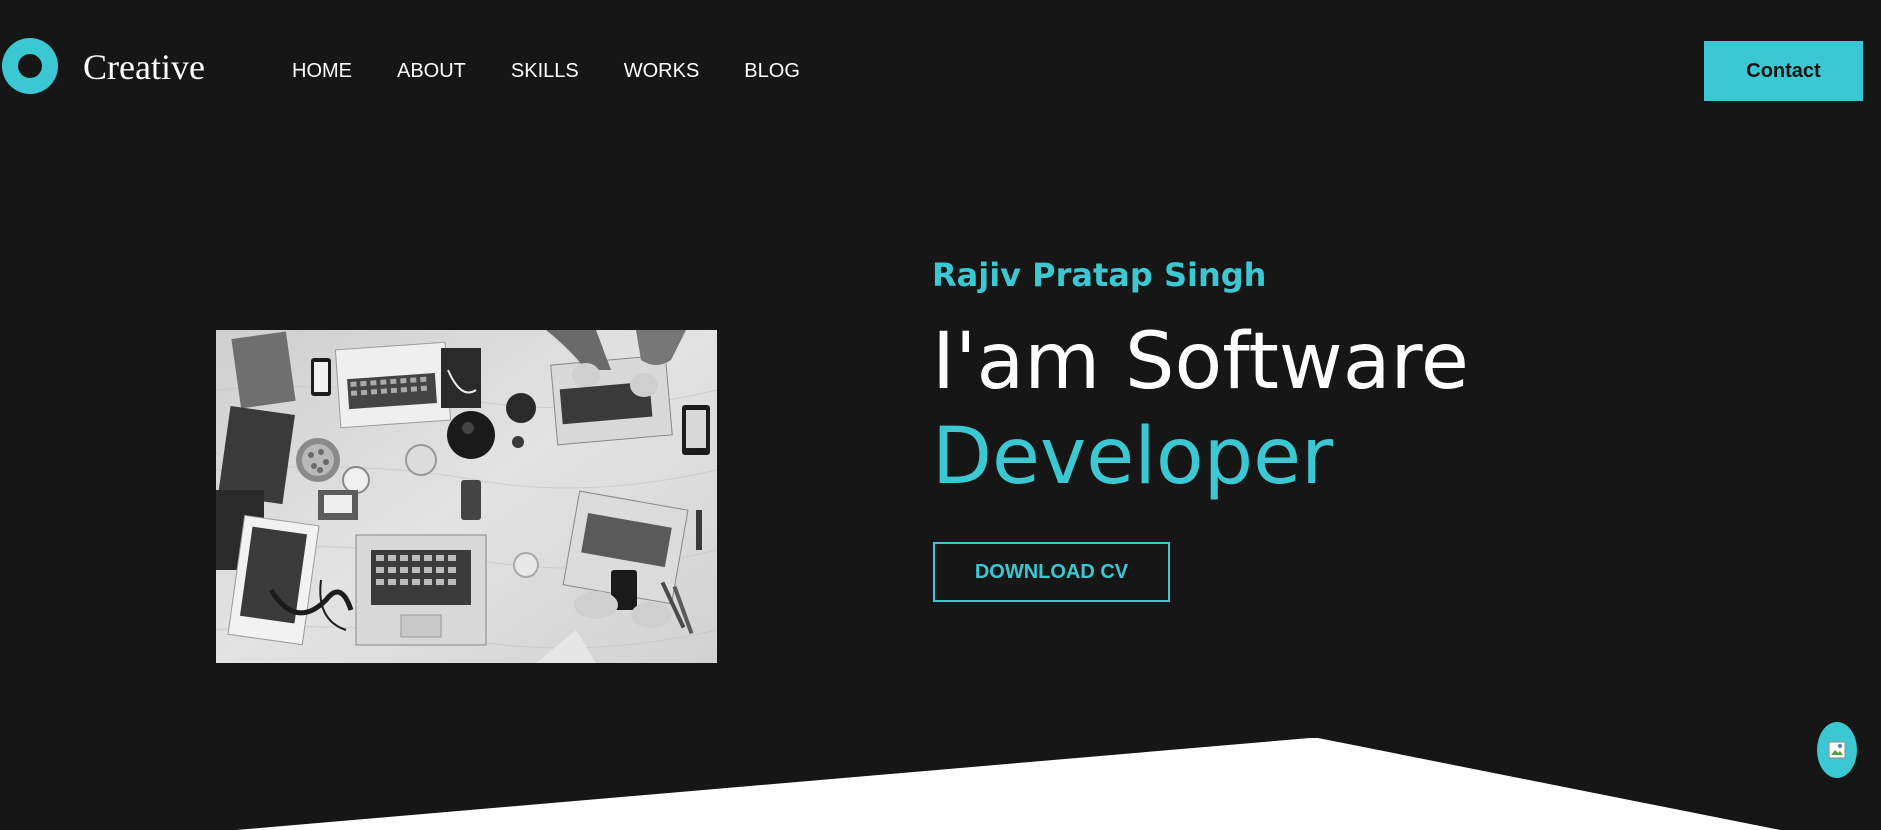 The image size is (1881, 830). I want to click on floating-chat-button, so click(1837, 750).